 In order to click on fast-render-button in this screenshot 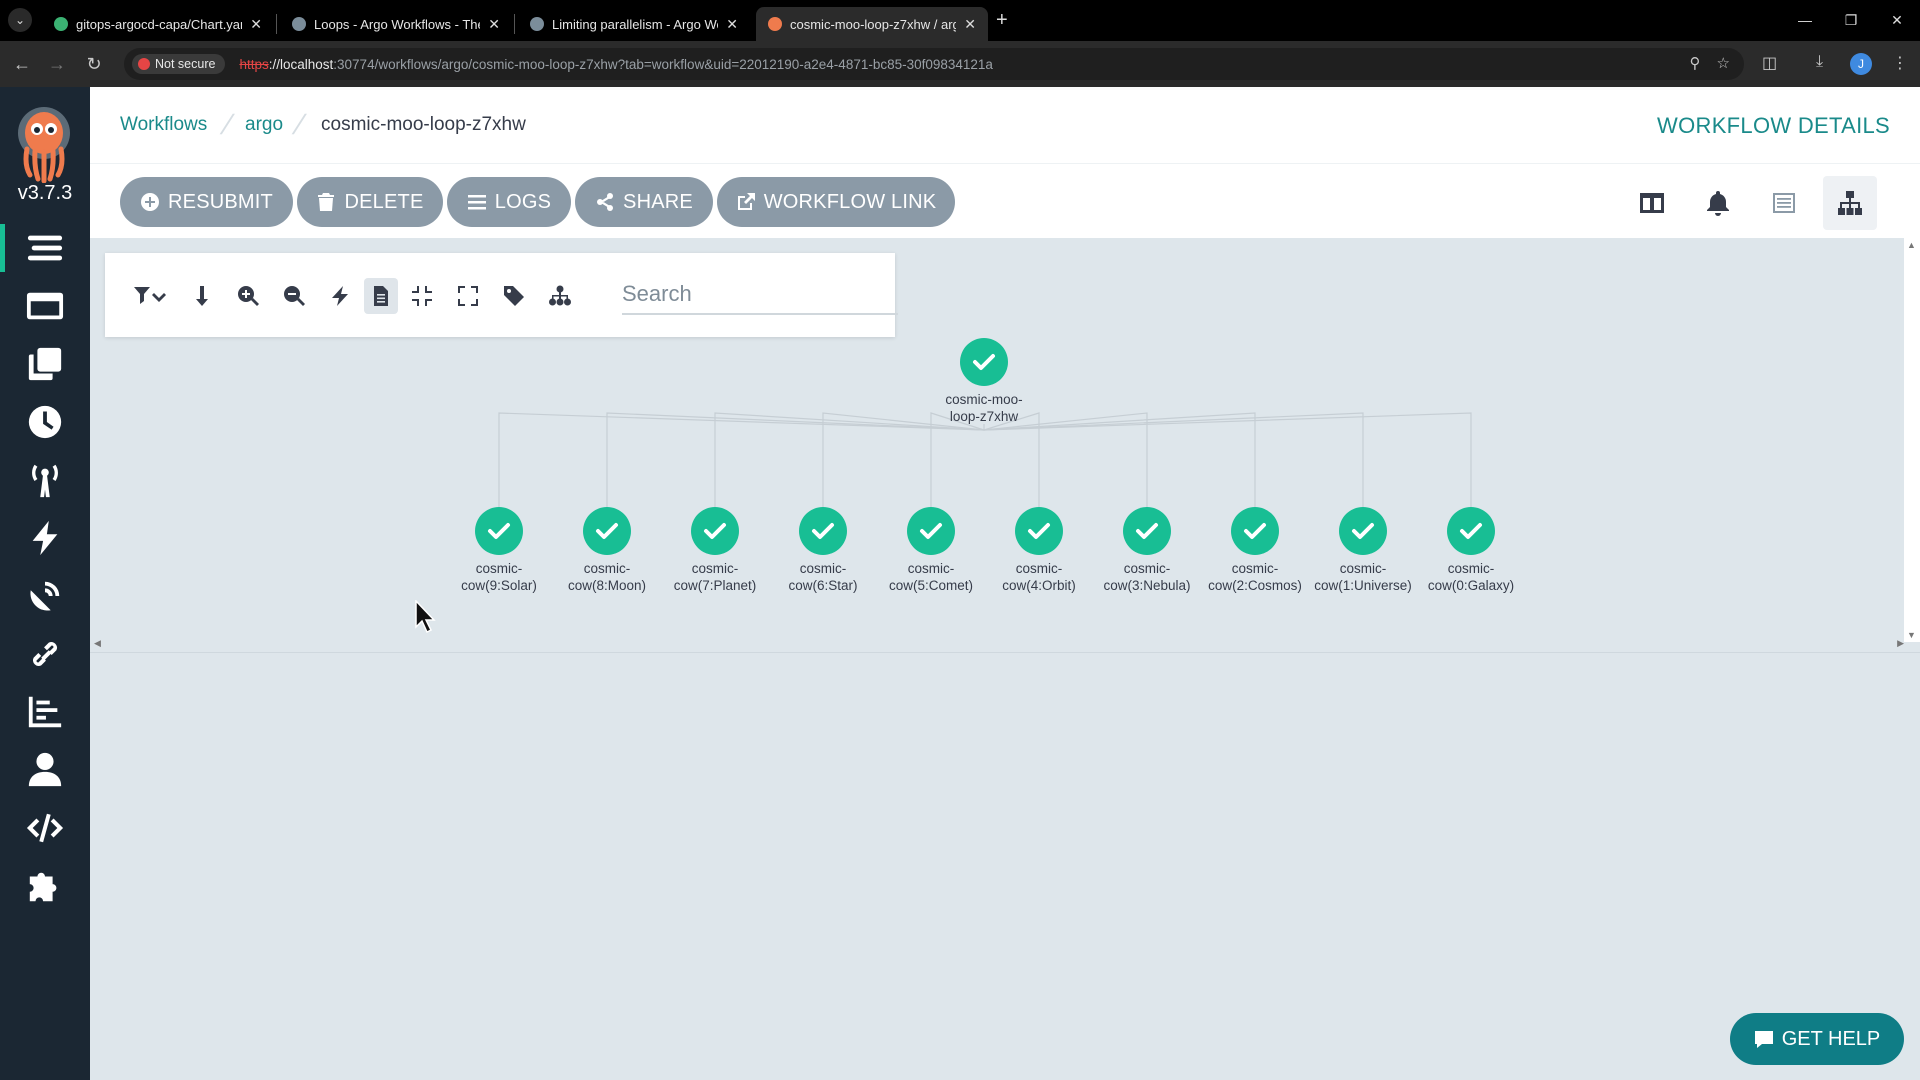, I will do `click(340, 296)`.